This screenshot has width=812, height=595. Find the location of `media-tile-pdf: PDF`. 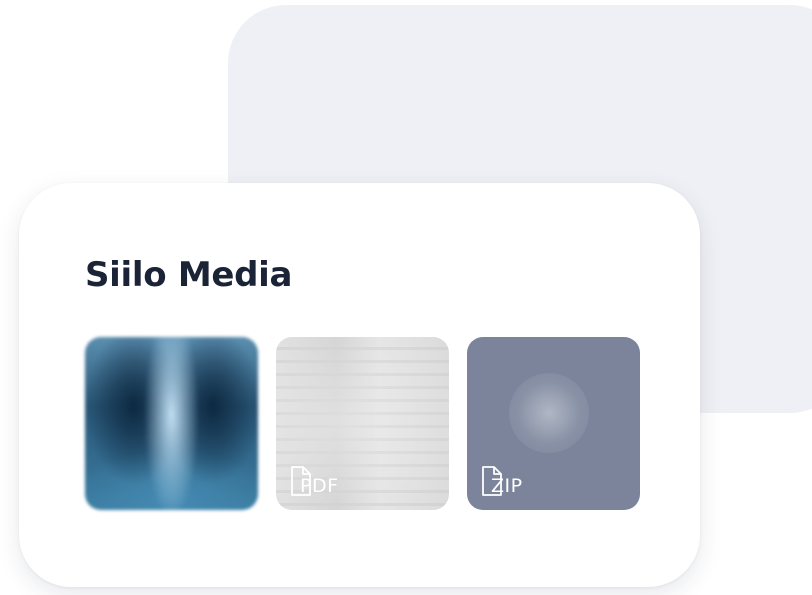

media-tile-pdf: PDF is located at coordinates (362, 423).